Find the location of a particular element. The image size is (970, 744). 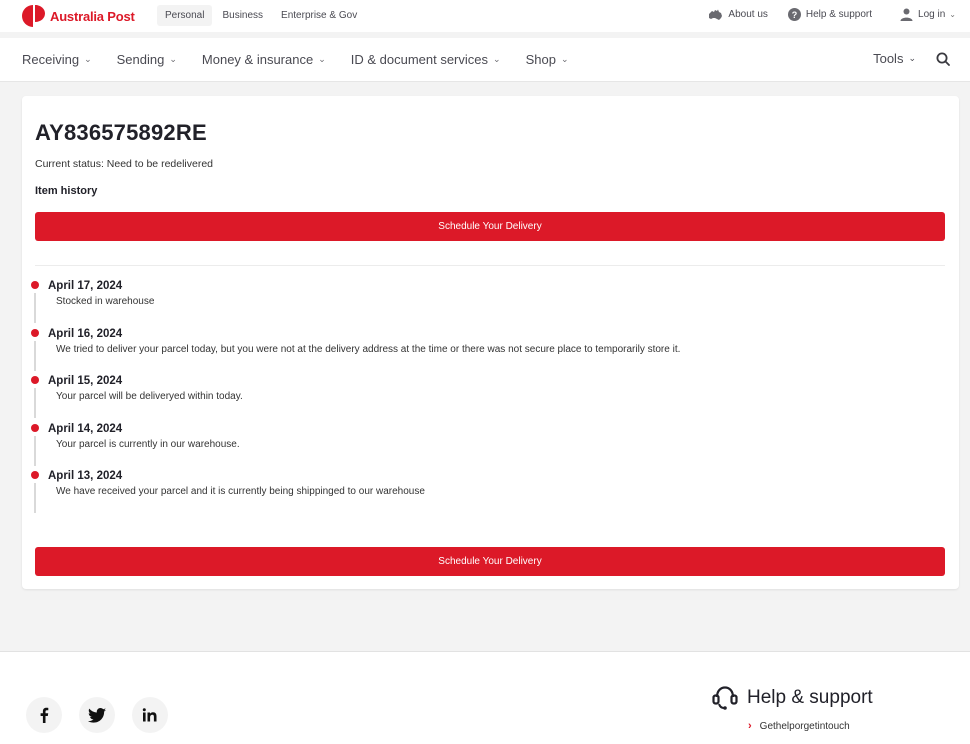

current-status: Current status: Need to be redelivered is located at coordinates (124, 164).